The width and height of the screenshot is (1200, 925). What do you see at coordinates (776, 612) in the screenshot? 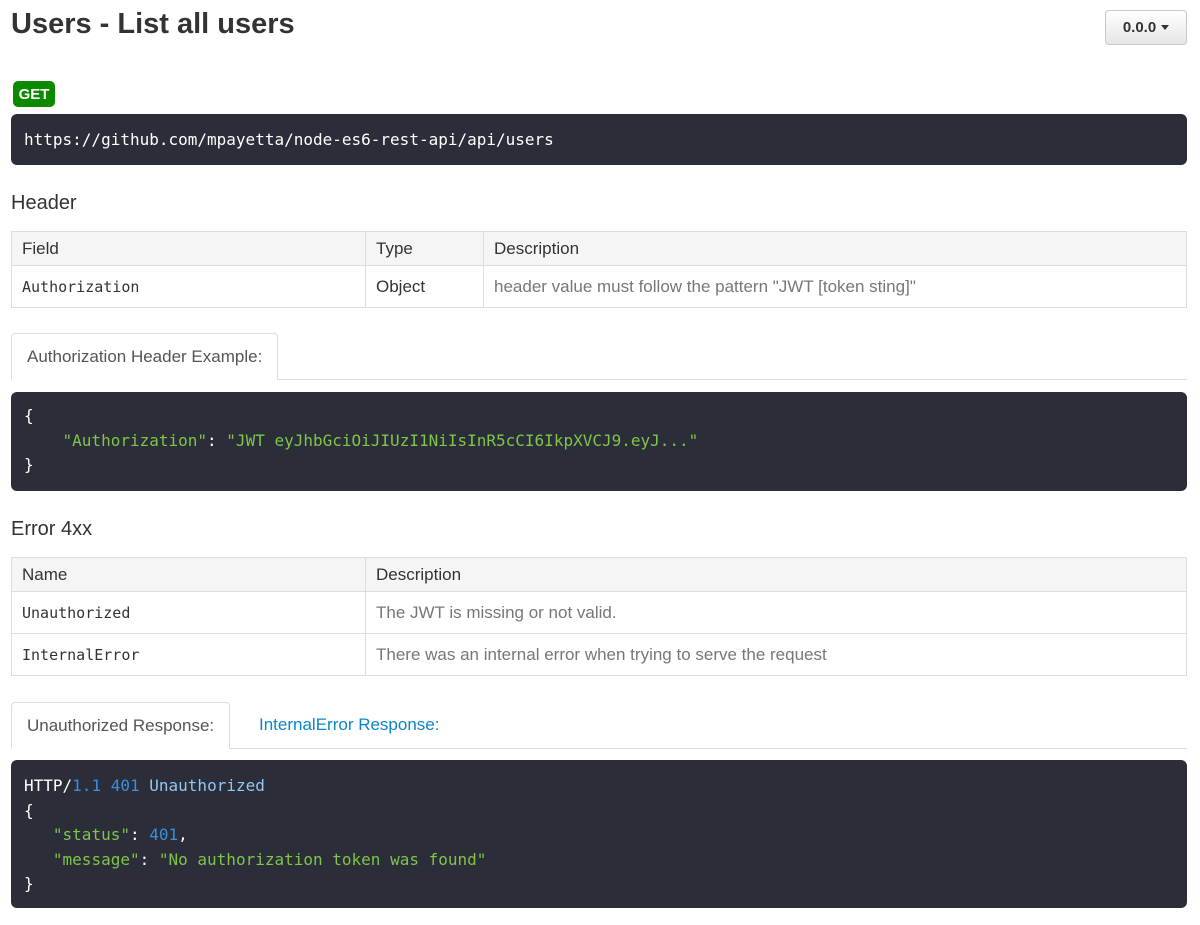
I see `error-description: The JWT is missing or not valid.` at bounding box center [776, 612].